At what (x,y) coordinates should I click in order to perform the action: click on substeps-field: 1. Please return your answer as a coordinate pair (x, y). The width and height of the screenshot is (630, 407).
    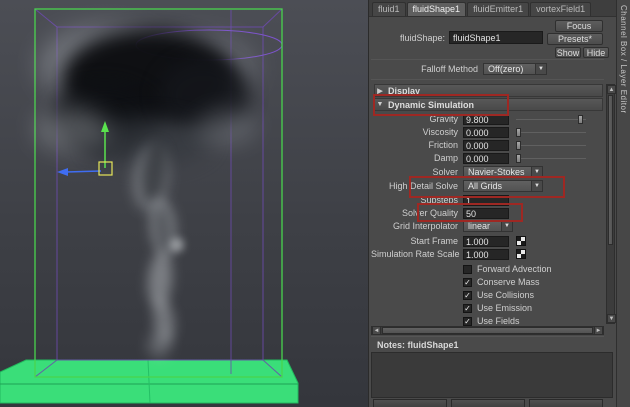
    Looking at the image, I should click on (486, 200).